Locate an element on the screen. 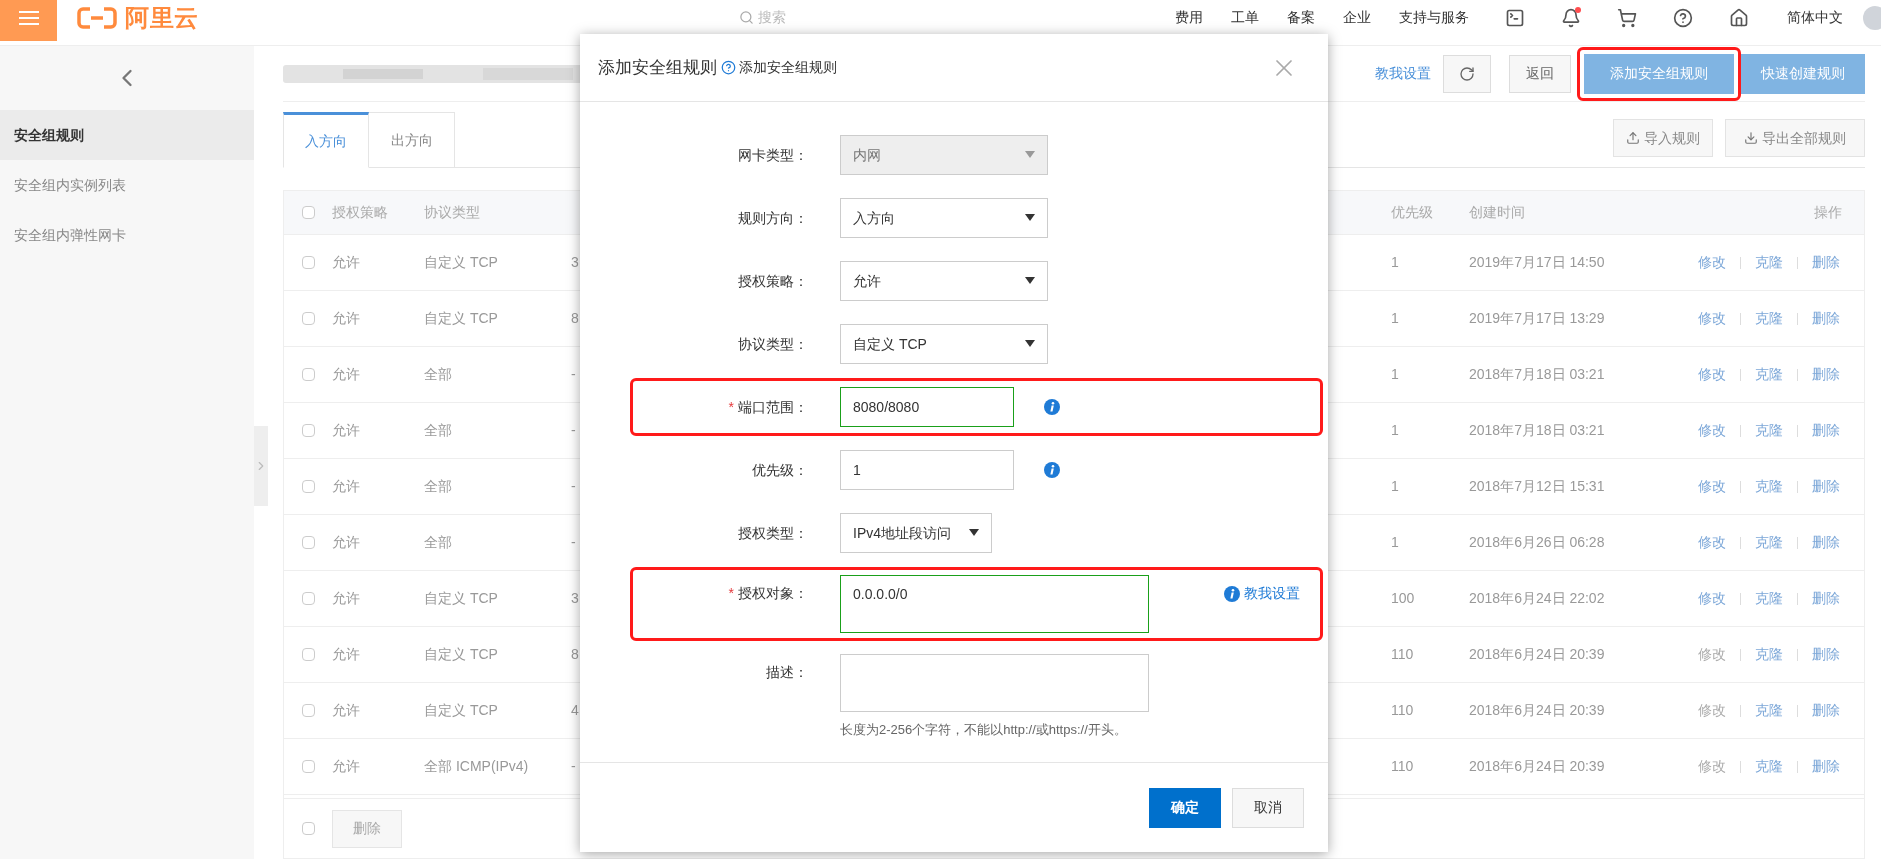 The image size is (1881, 859). language-link: 简体中文 is located at coordinates (1815, 17).